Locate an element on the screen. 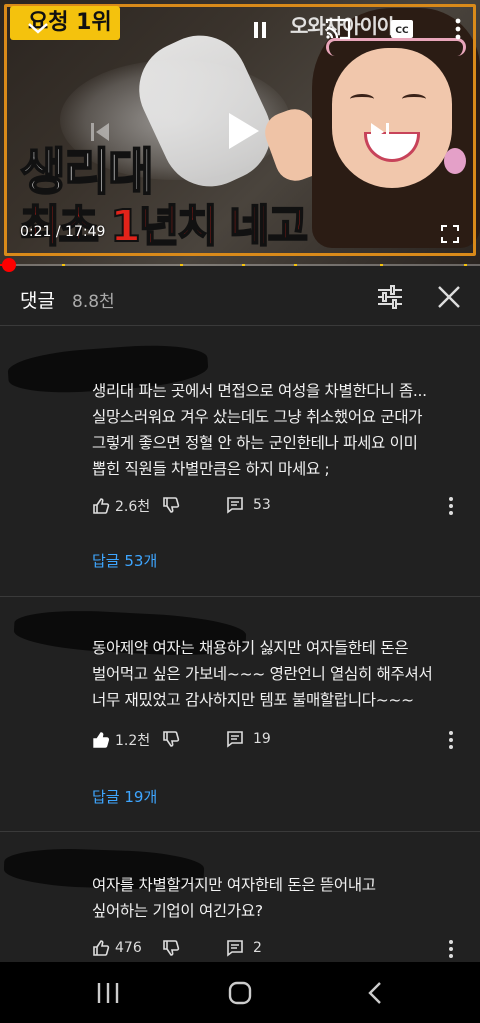 The width and height of the screenshot is (480, 1023). recent-apps-icon is located at coordinates (108, 993).